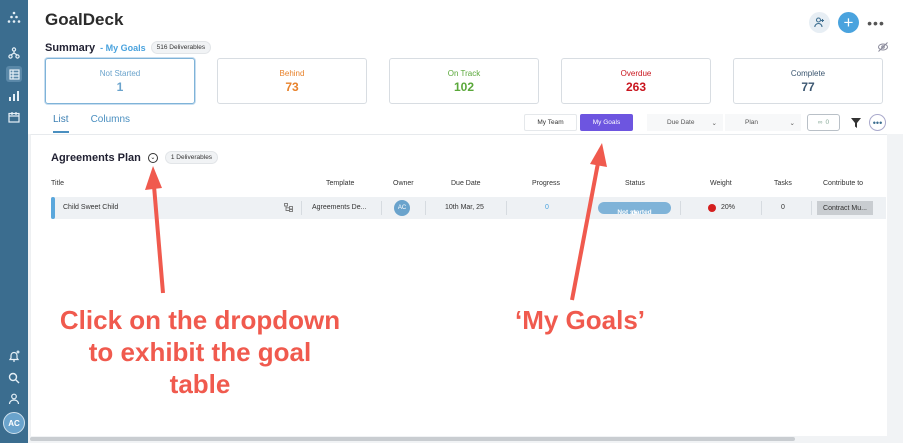 The image size is (903, 443). What do you see at coordinates (877, 122) in the screenshot?
I see `more-options-button: •••` at bounding box center [877, 122].